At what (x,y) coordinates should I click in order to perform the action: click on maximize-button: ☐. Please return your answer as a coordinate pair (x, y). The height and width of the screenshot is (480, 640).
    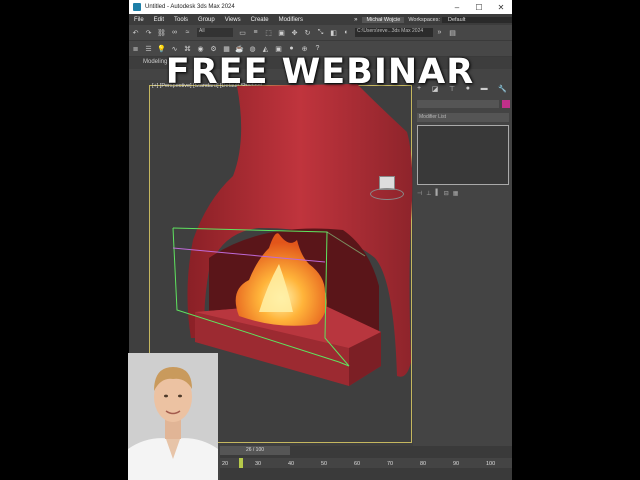
    Looking at the image, I should click on (479, 7).